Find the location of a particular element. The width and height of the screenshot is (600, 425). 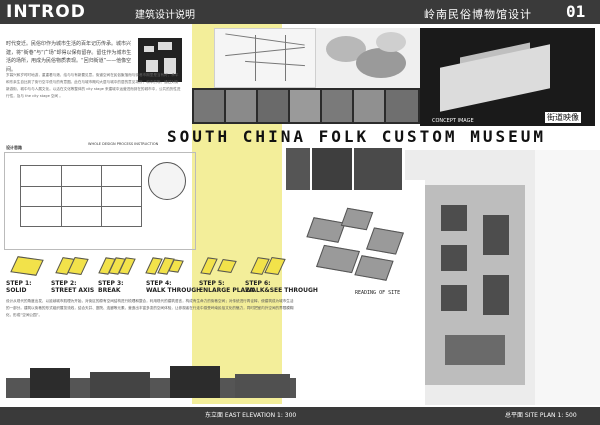

intro-subtitle: 建筑设计说明 is located at coordinates (165, 15).